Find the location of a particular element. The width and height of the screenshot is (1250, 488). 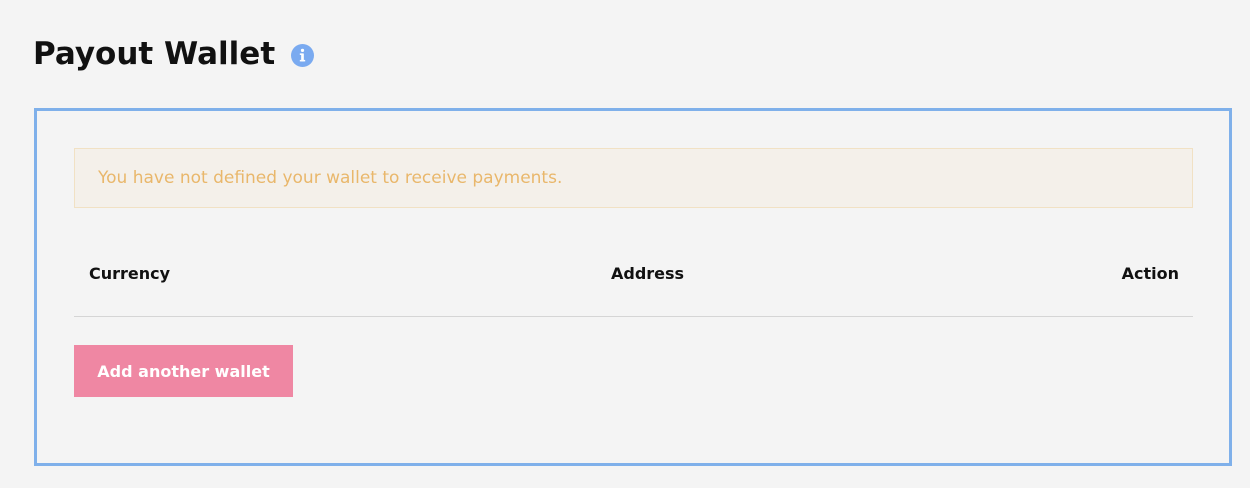

add-wallet-button: Add another wallet is located at coordinates (183, 371).